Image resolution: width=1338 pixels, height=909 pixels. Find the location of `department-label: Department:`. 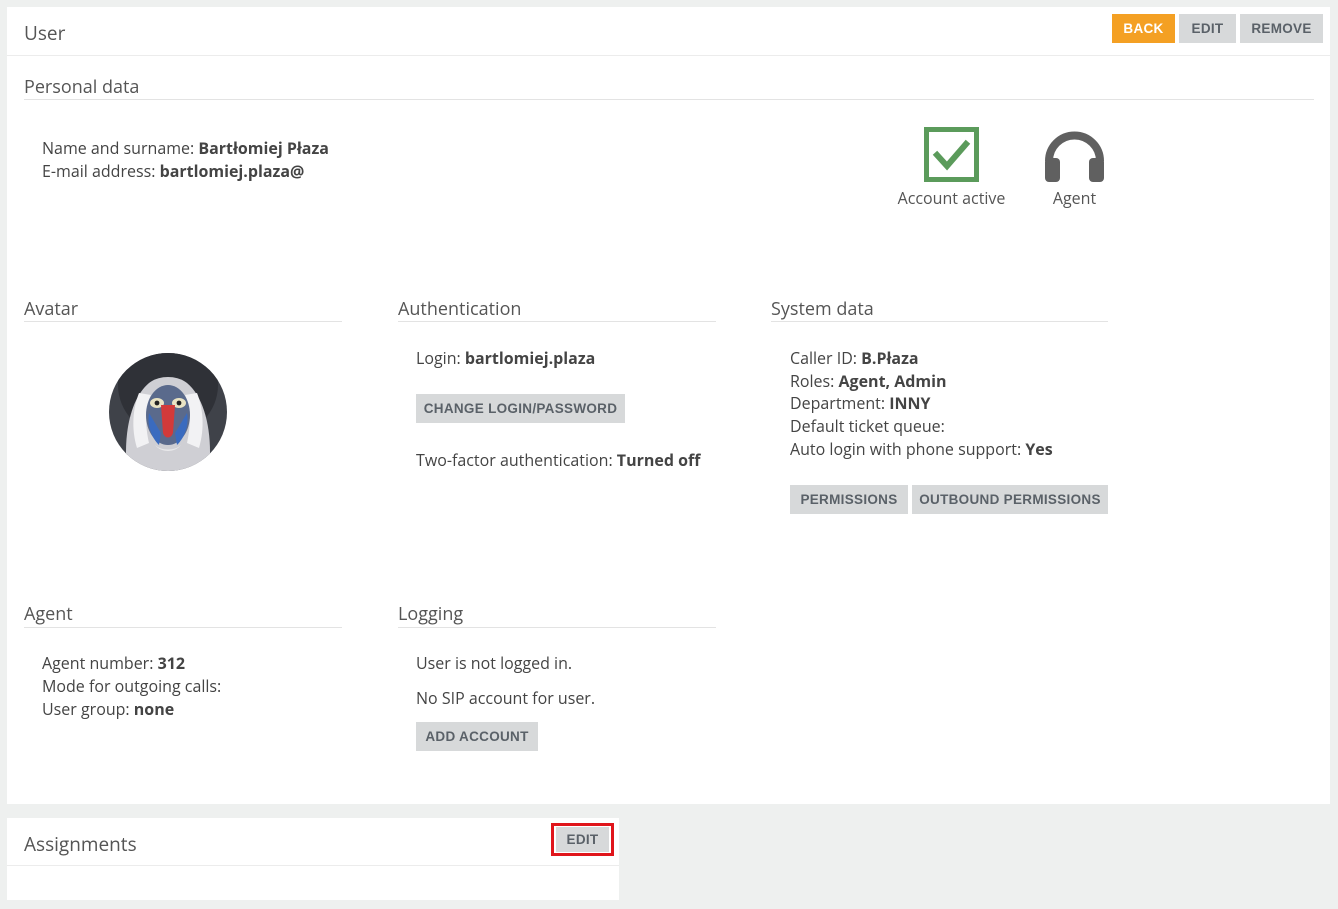

department-label: Department: is located at coordinates (840, 403).